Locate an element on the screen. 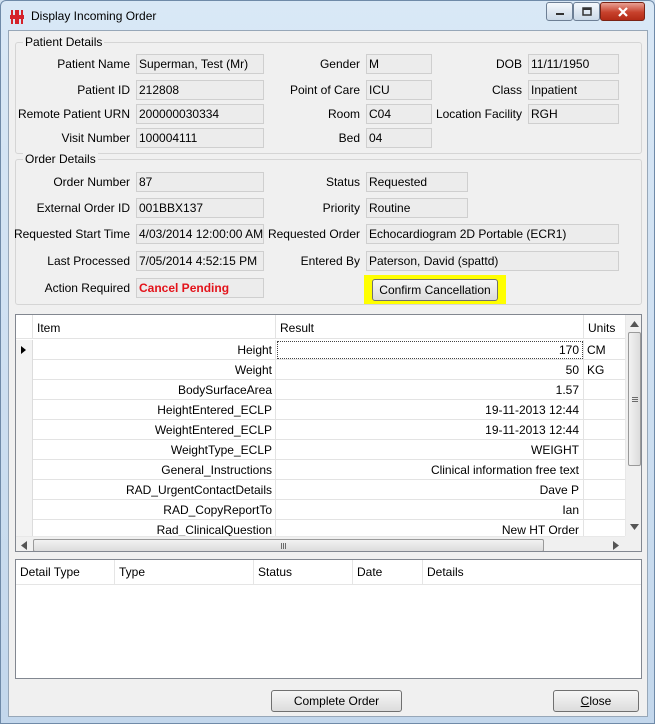 The width and height of the screenshot is (655, 724). action-required-field: Cancel Pending is located at coordinates (200, 288).